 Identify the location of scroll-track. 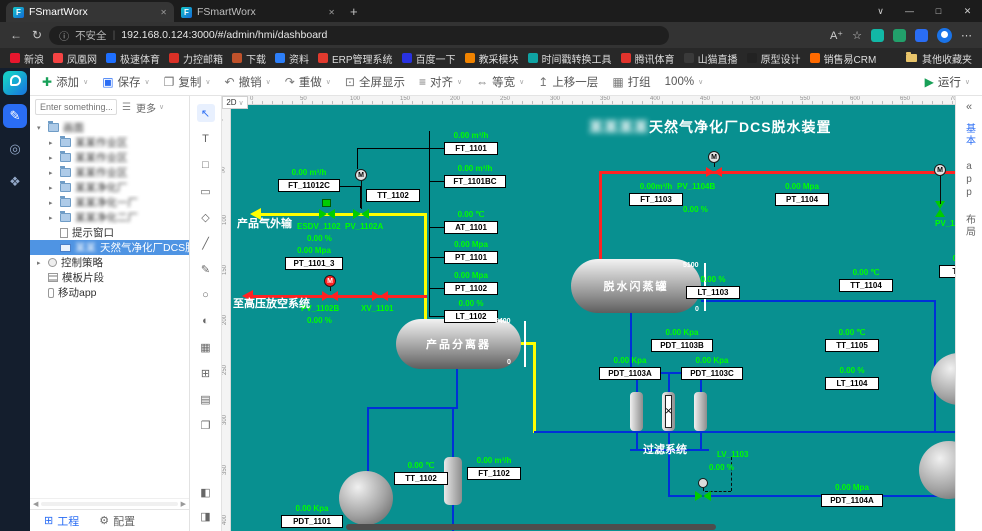
(109, 504).